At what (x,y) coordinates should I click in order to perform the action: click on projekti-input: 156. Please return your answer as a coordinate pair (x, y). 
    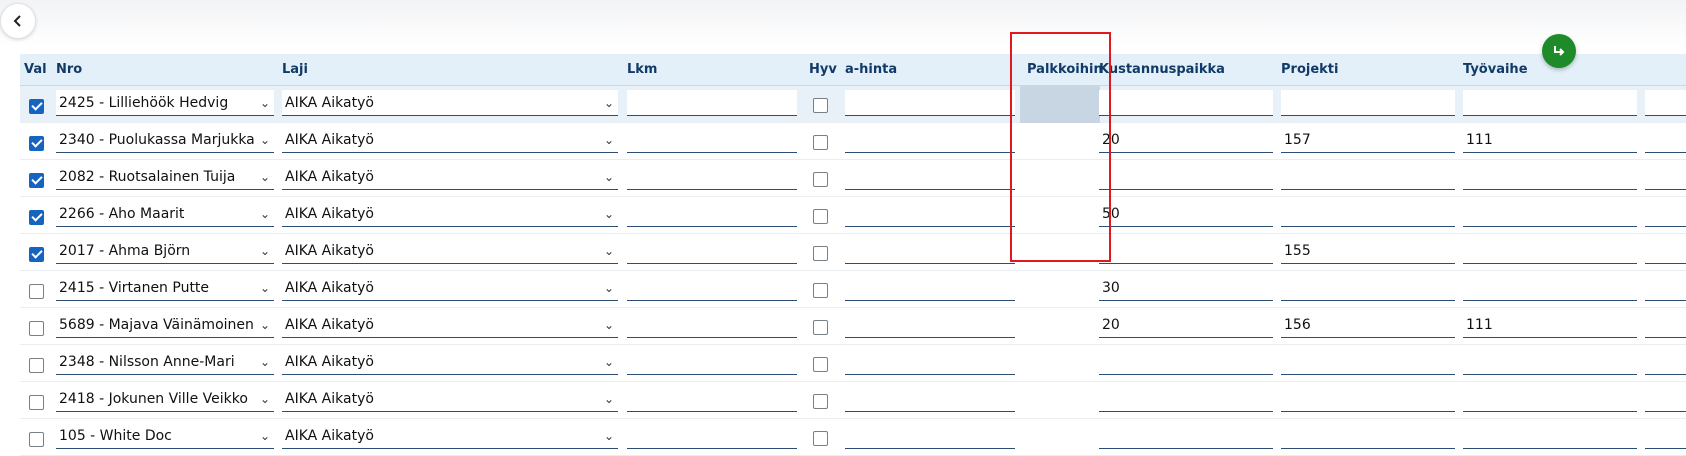
    Looking at the image, I should click on (1368, 325).